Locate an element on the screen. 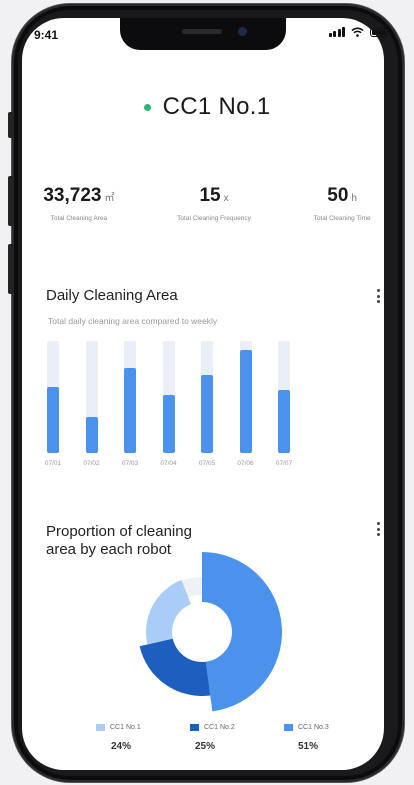  signal-icon is located at coordinates (336, 32).